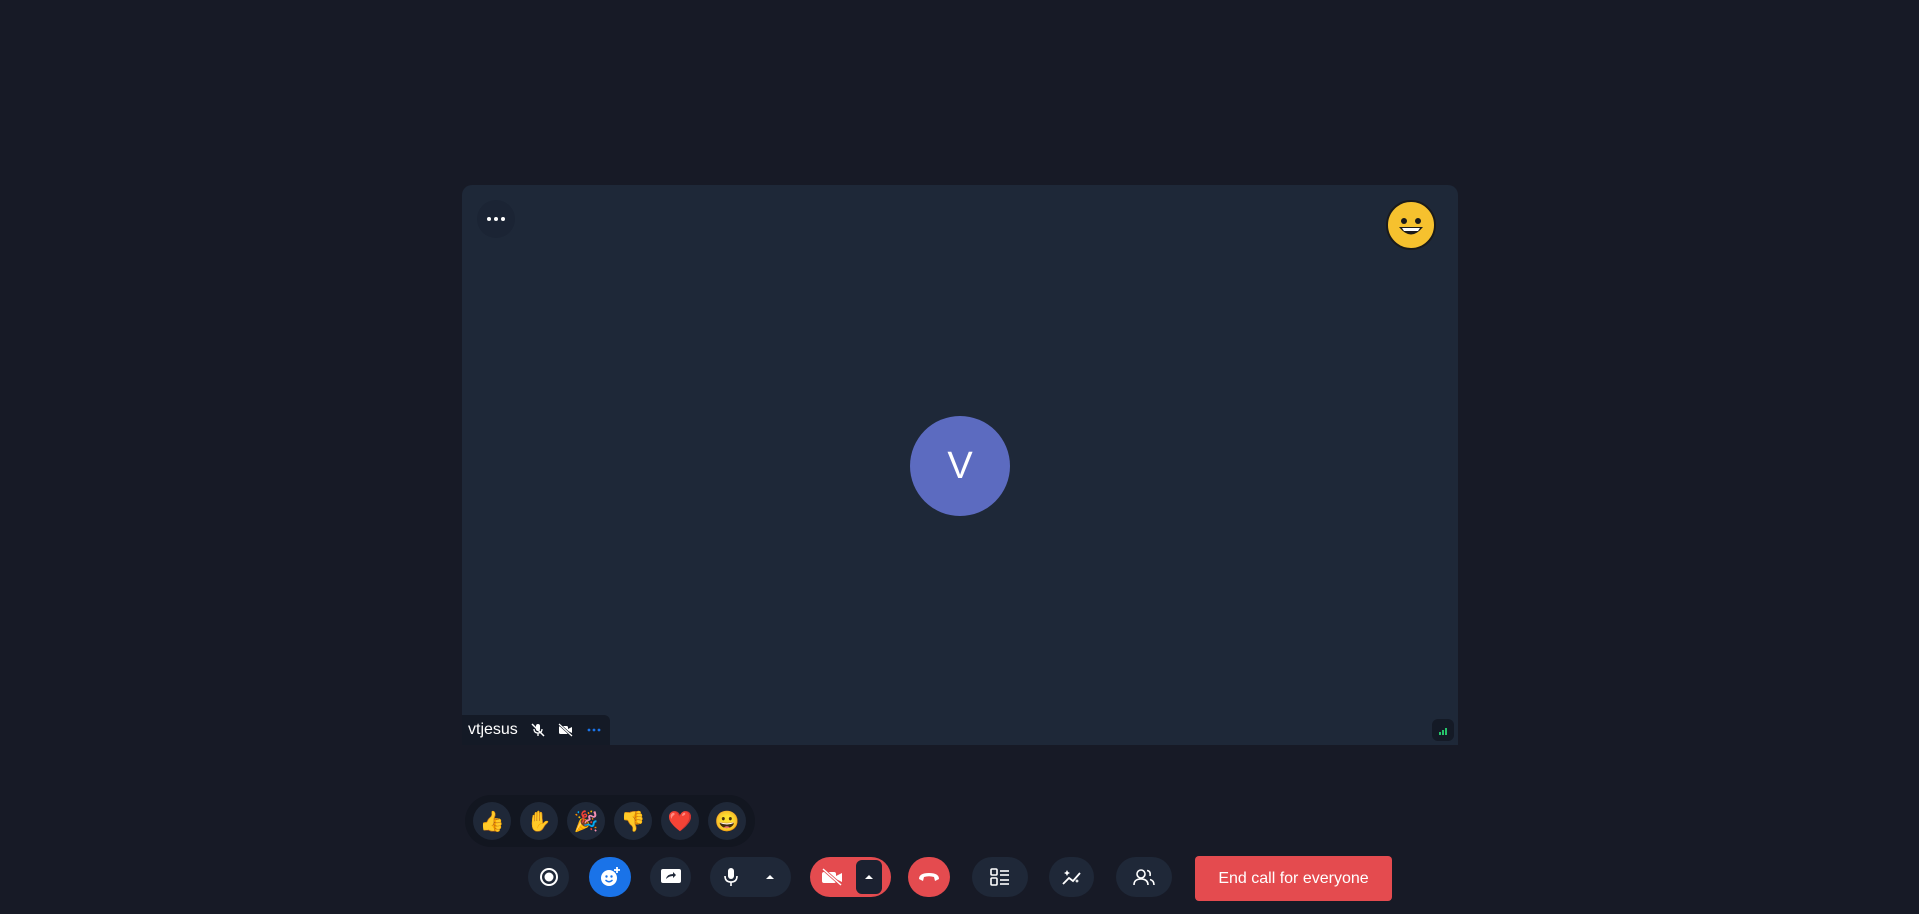 The width and height of the screenshot is (1919, 914). Describe the element at coordinates (1411, 225) in the screenshot. I see `grinning-face-reaction-icon` at that location.